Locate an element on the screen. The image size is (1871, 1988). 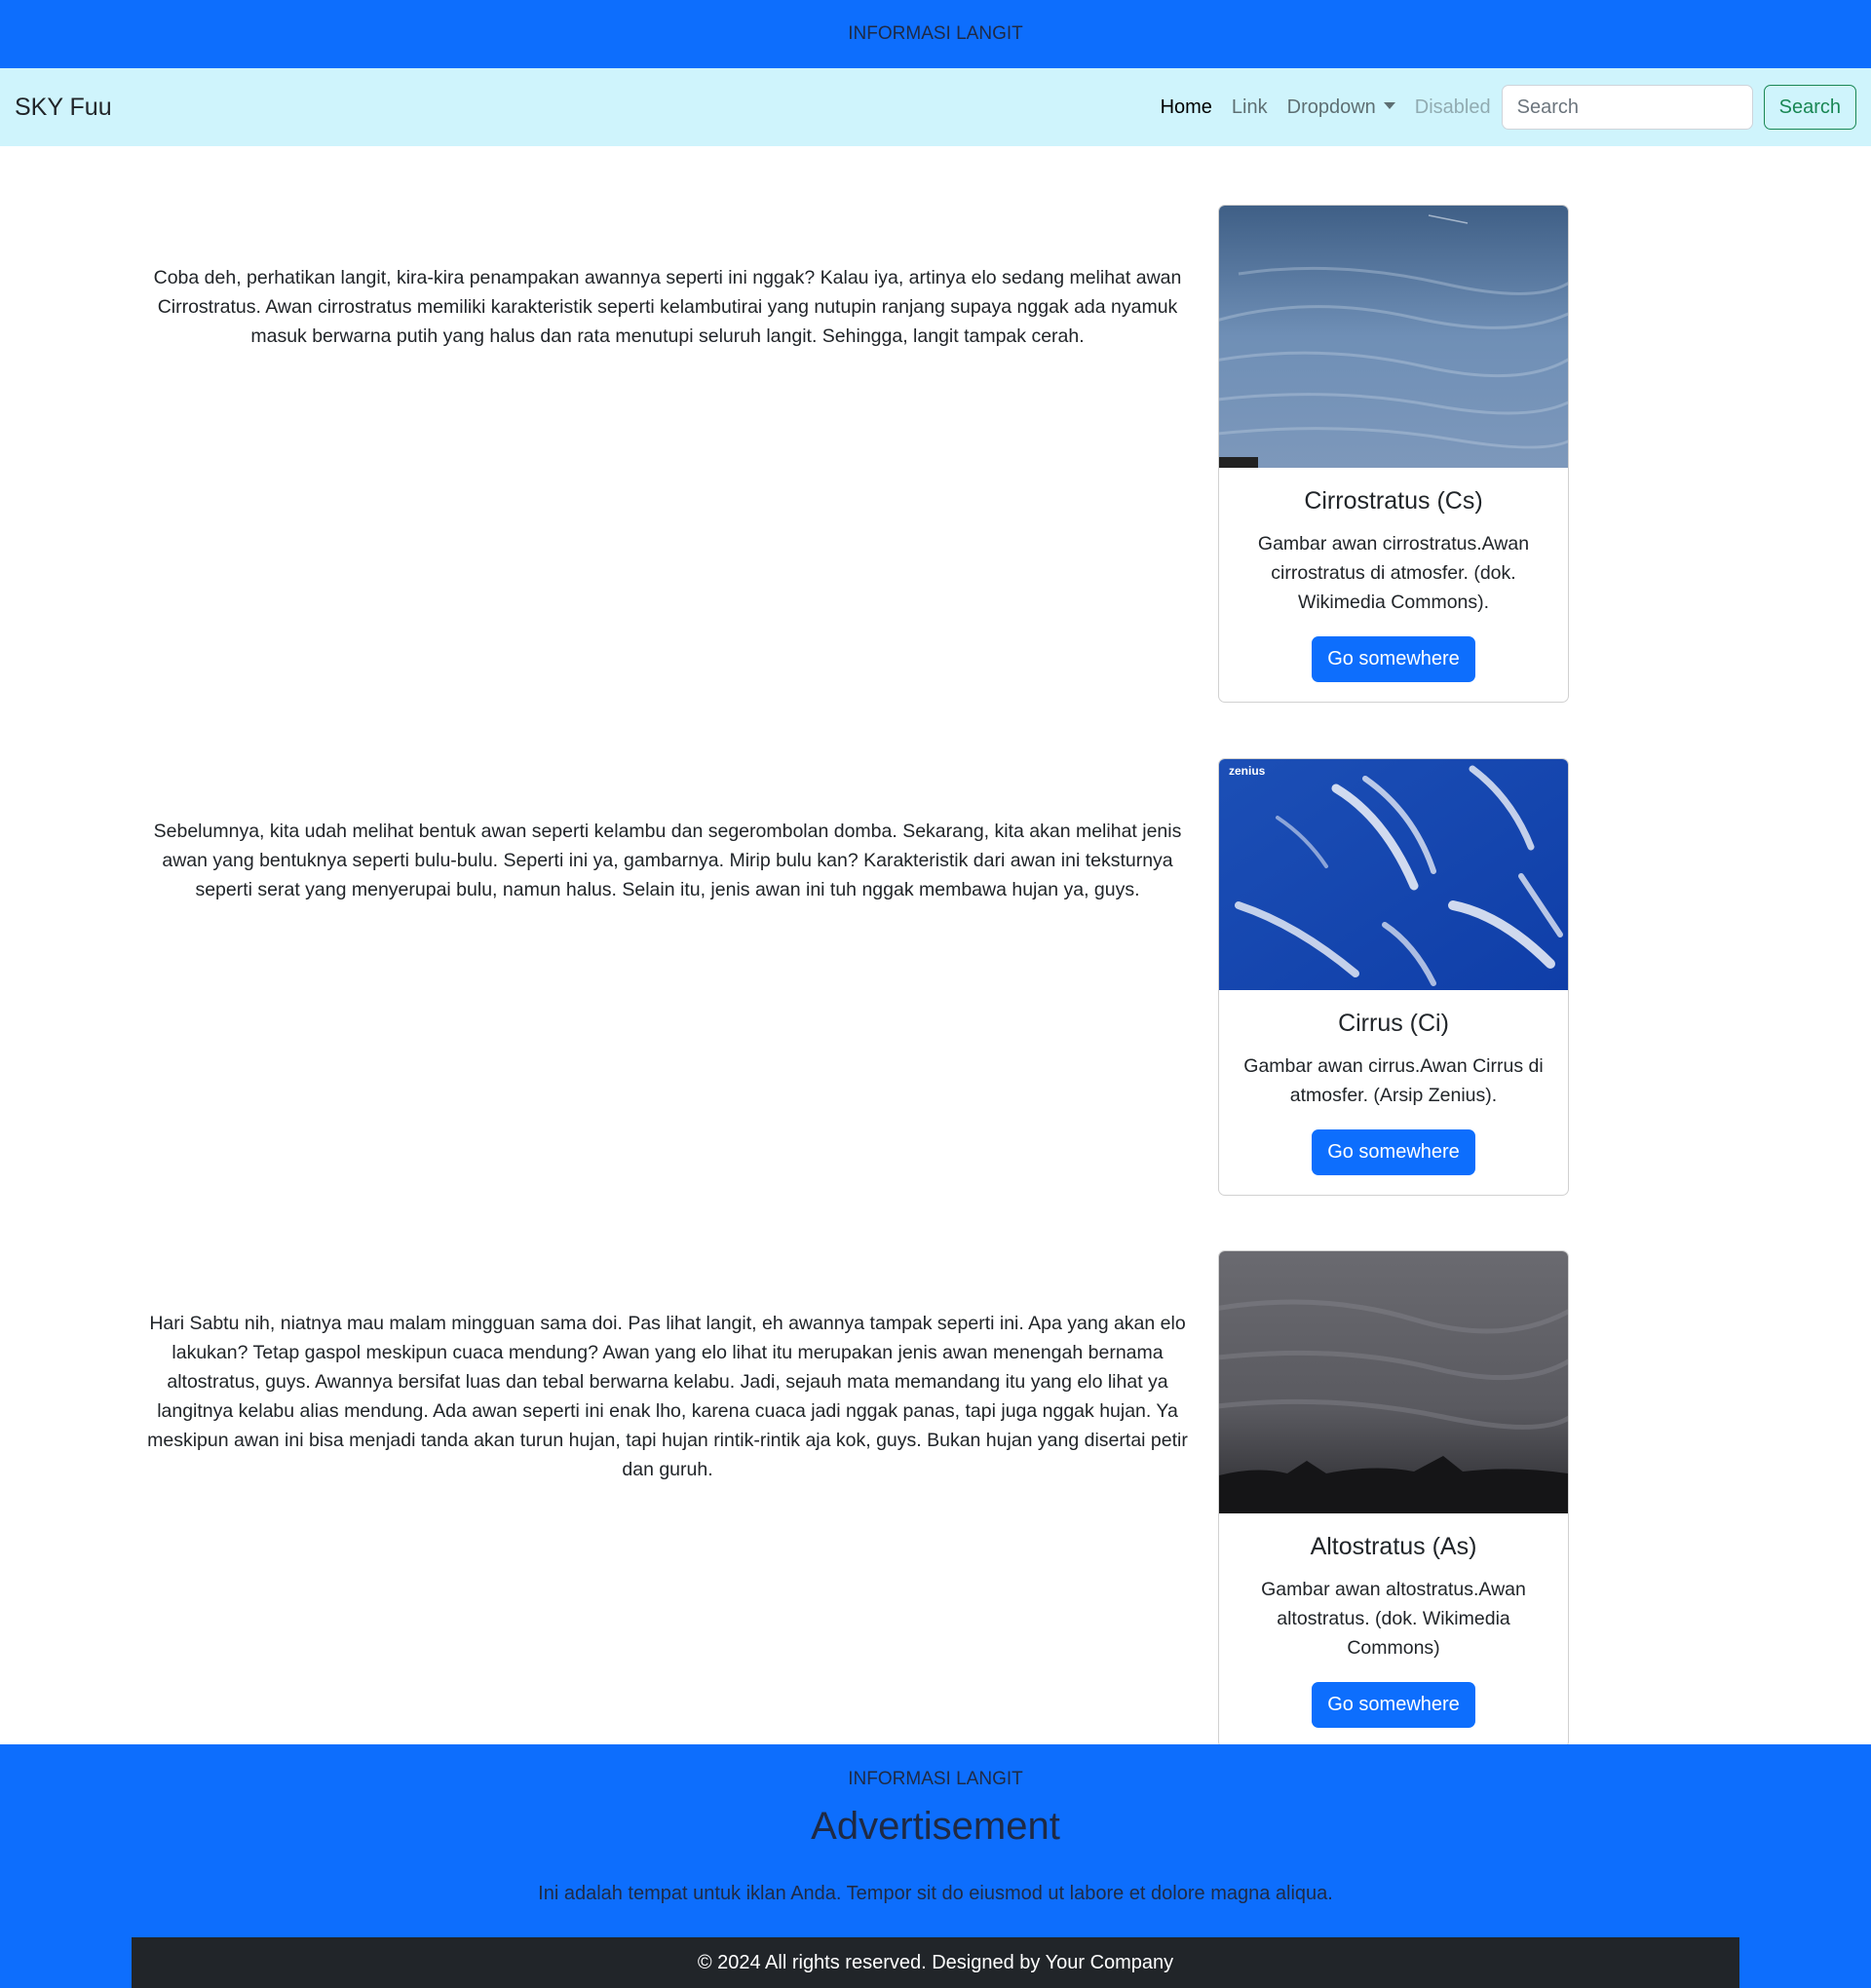
footer-brand: INFORMASI LANGIT is located at coordinates (935, 1779).